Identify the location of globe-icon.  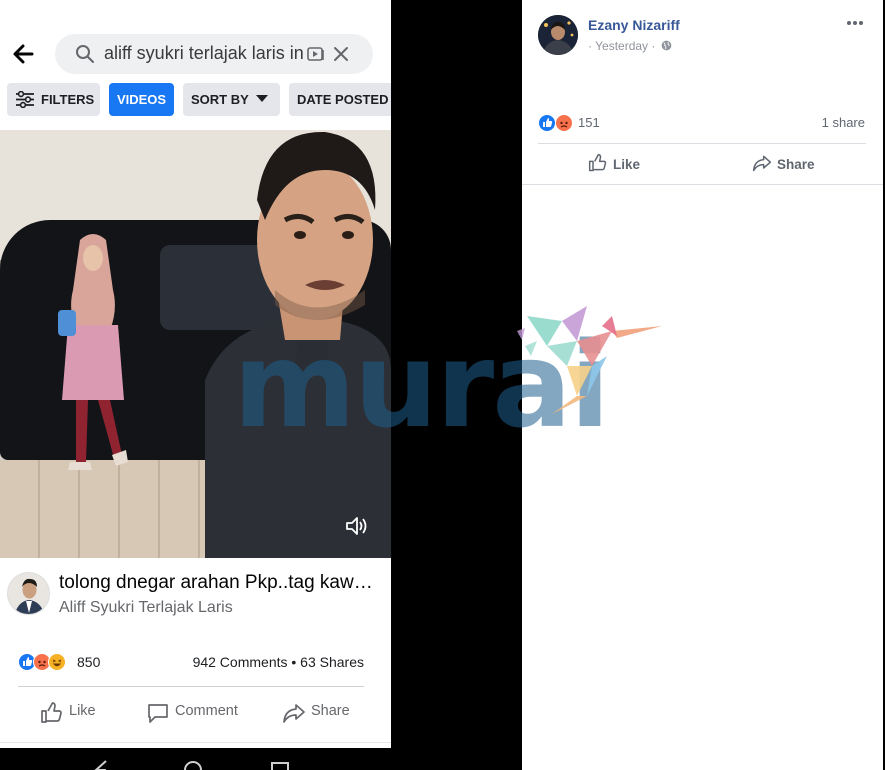
(666, 45).